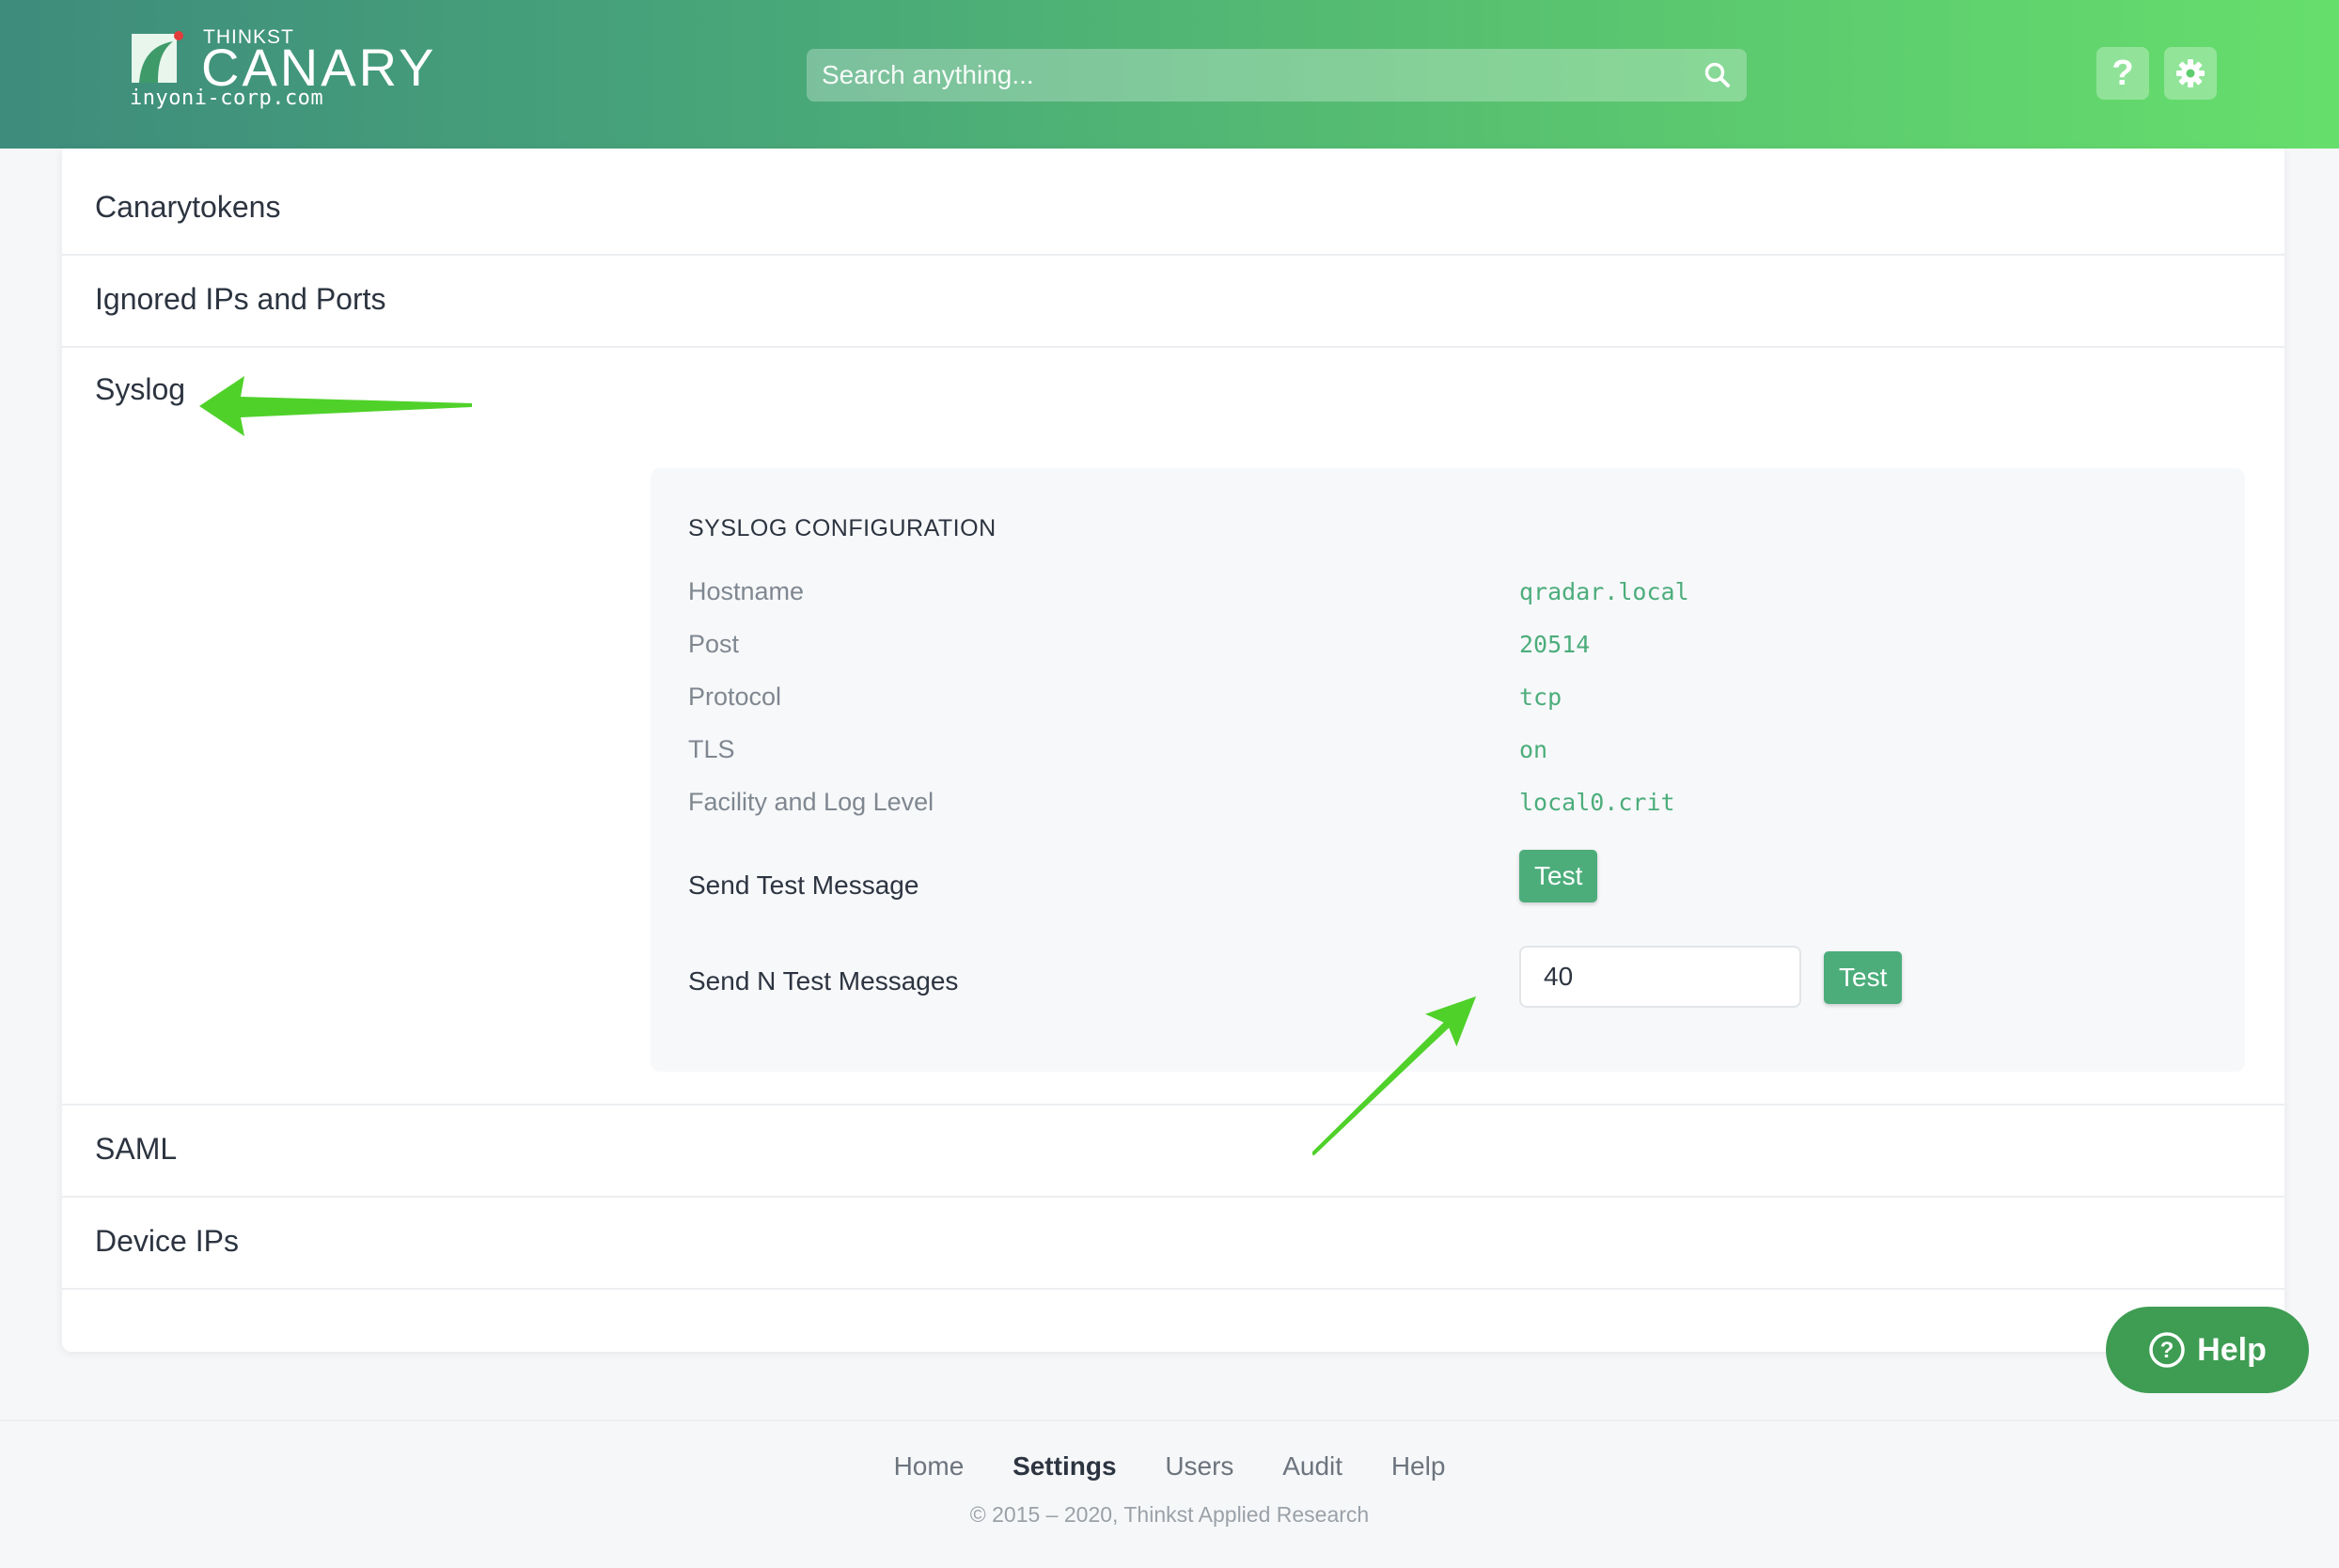 The width and height of the screenshot is (2339, 1568). I want to click on panel-title: SYSLOG CONFIGURATION, so click(842, 528).